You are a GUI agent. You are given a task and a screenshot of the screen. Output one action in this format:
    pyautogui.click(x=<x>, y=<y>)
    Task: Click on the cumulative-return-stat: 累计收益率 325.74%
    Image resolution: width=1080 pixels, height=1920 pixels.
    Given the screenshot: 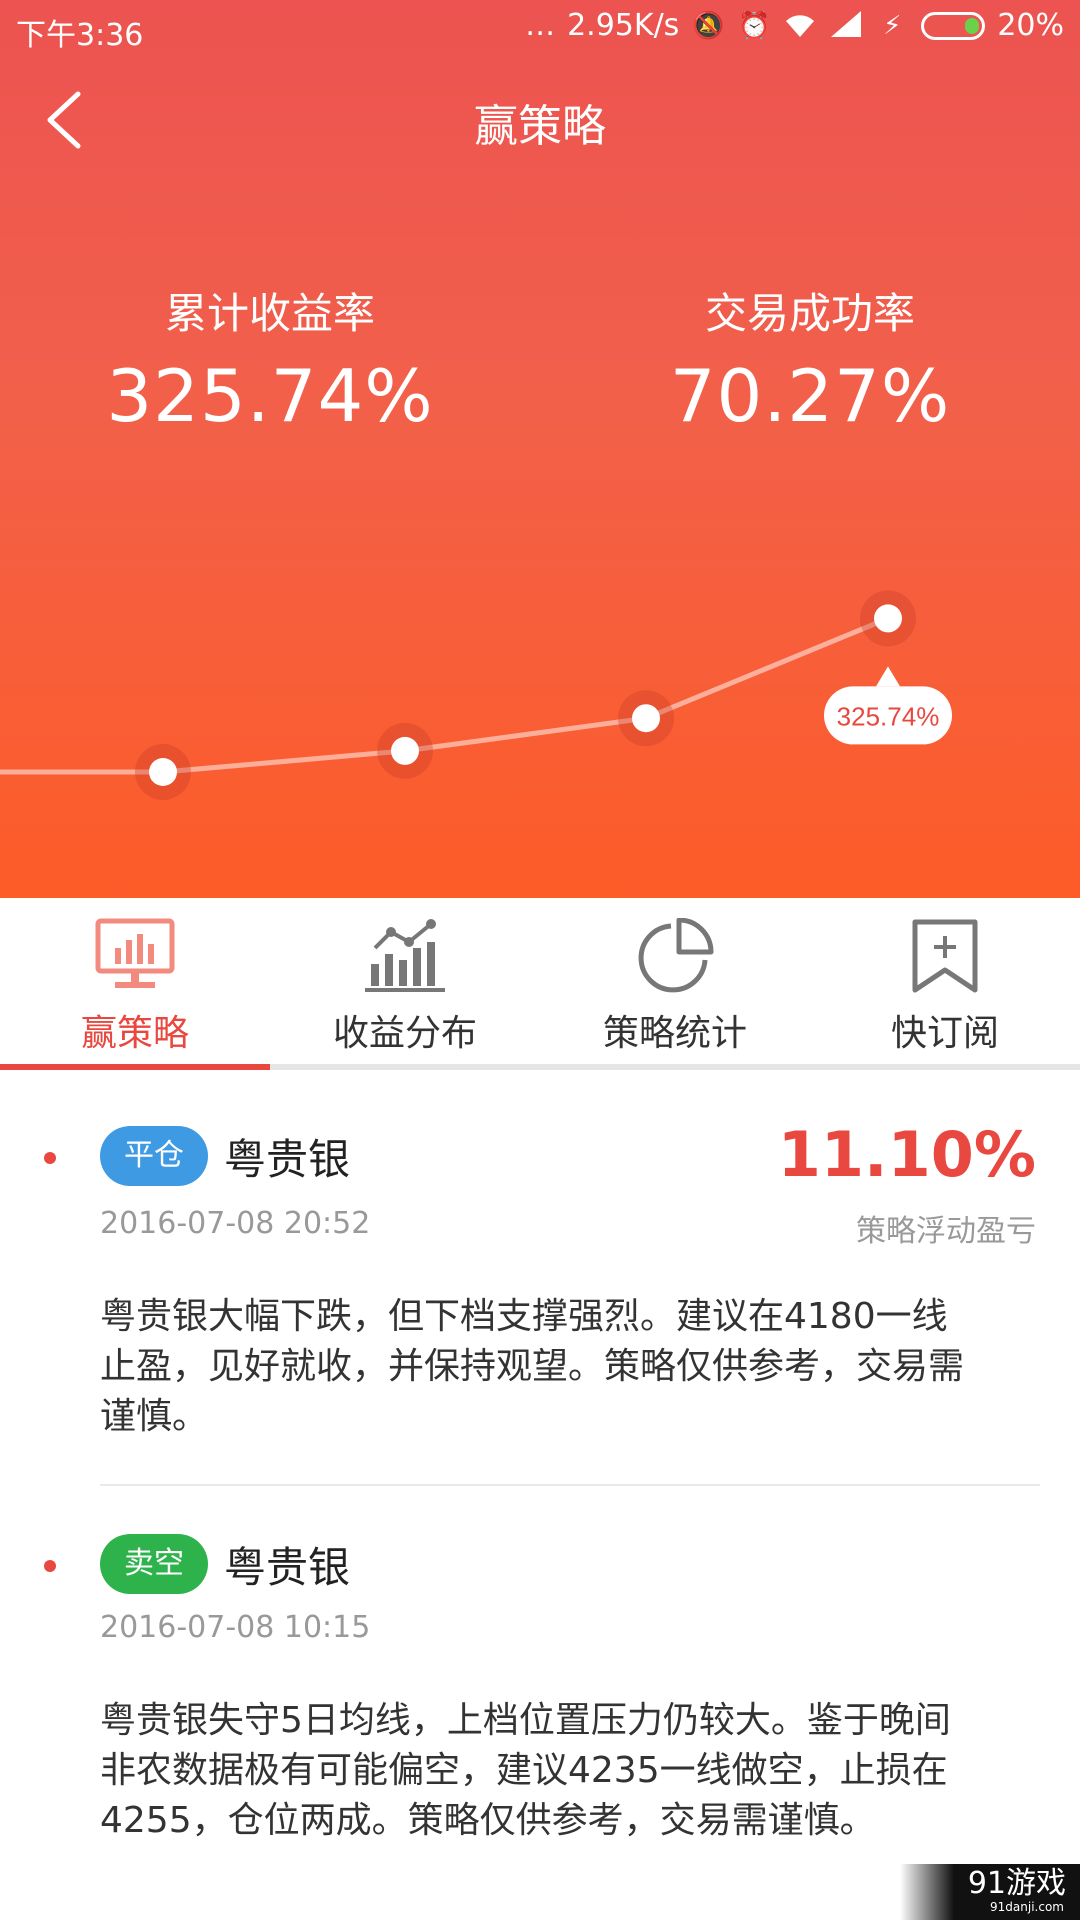 What is the action you would take?
    pyautogui.click(x=270, y=359)
    